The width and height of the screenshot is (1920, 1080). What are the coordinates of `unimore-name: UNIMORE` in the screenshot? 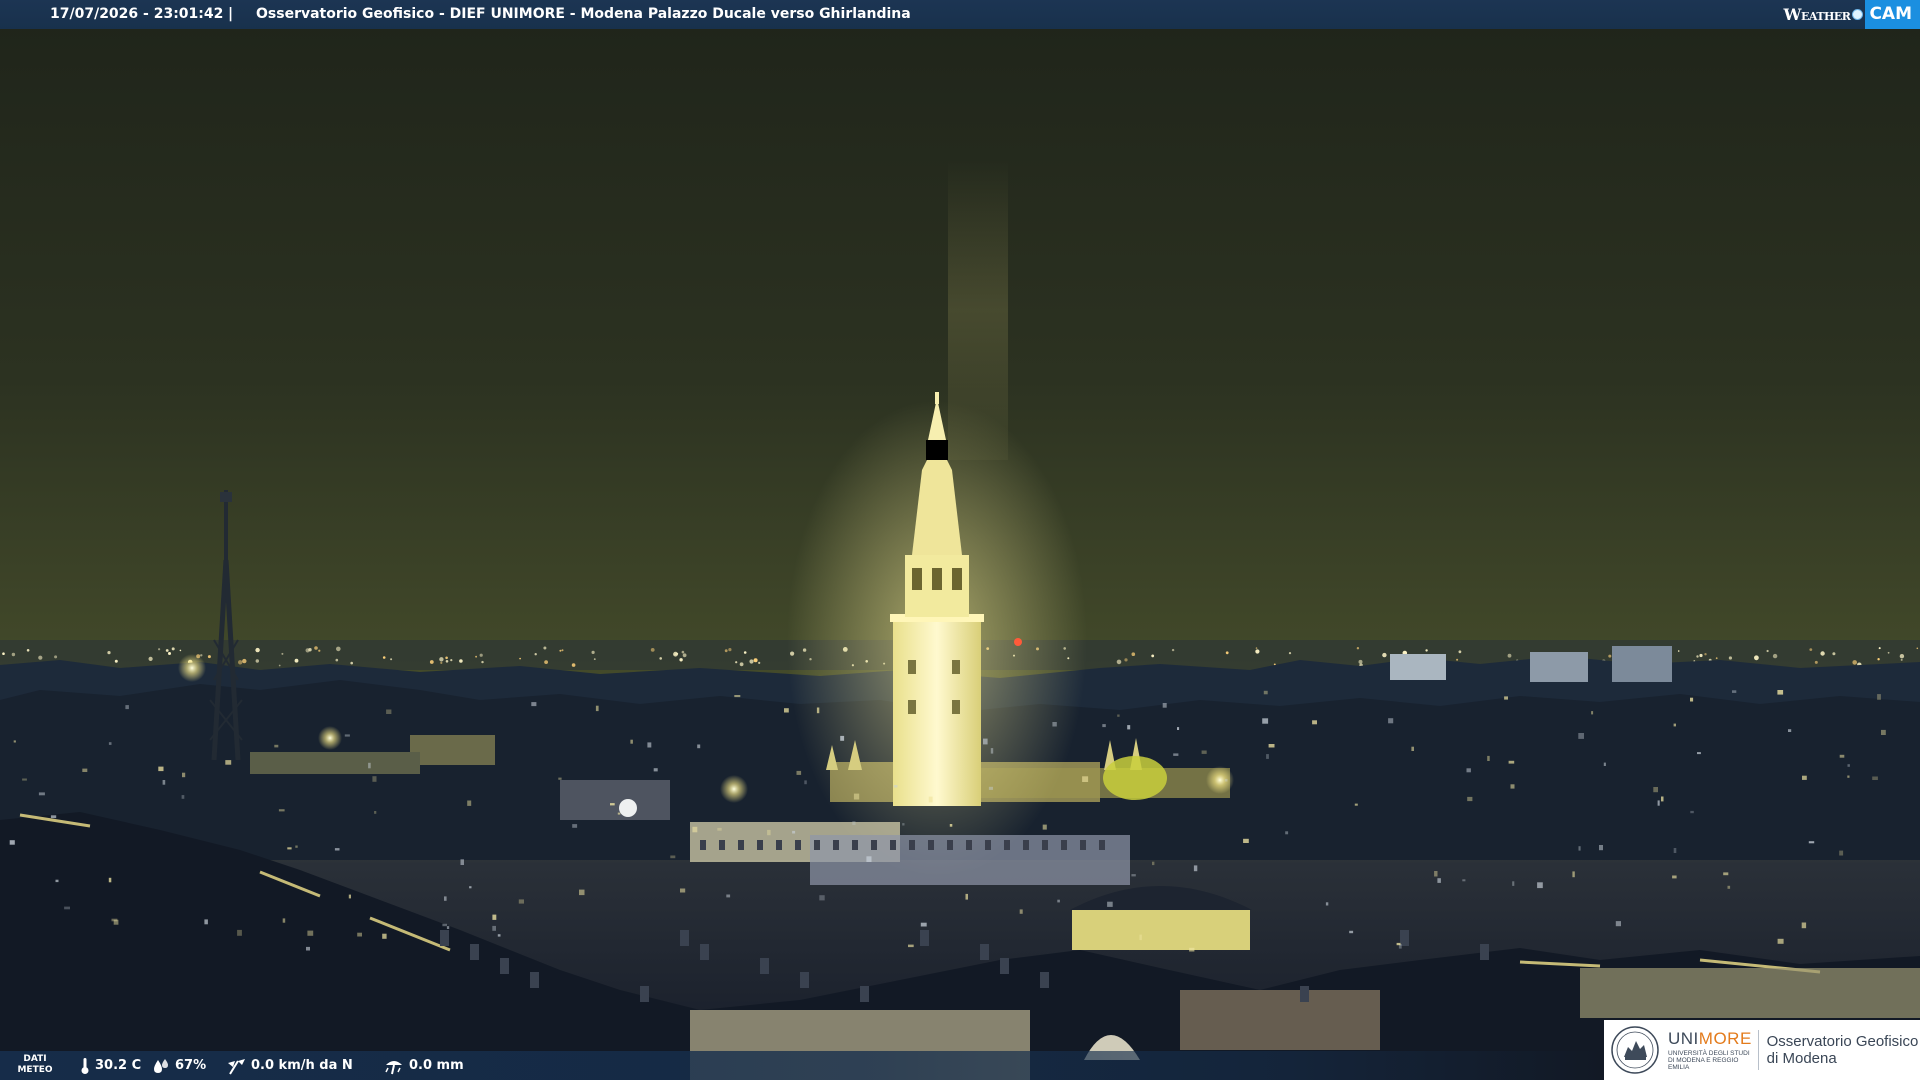 It's located at (1712, 1038).